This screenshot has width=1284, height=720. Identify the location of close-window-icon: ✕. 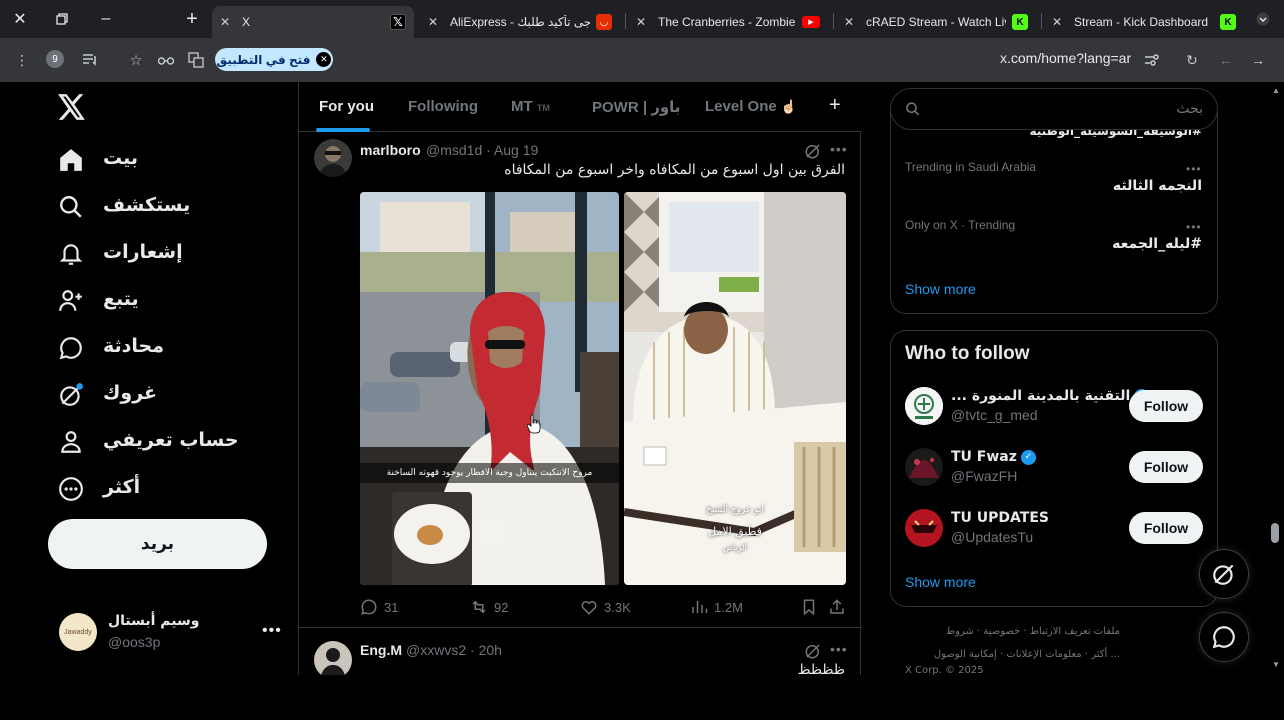
(20, 19).